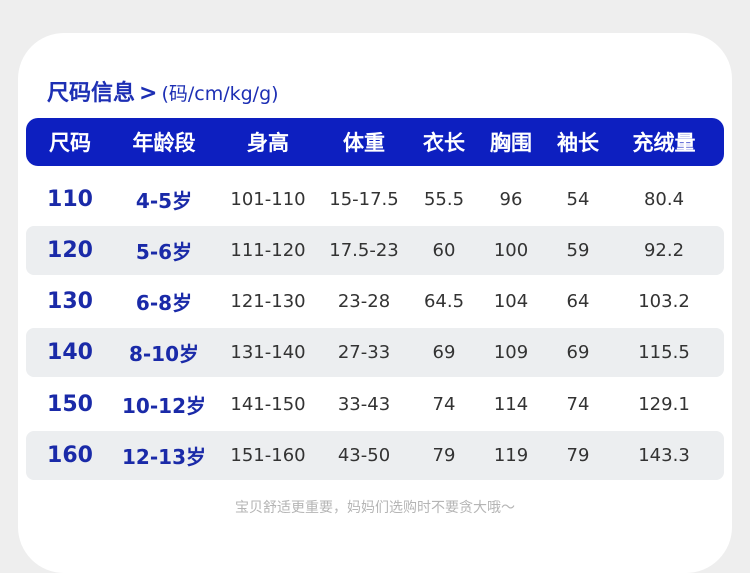  What do you see at coordinates (70, 455) in the screenshot?
I see `cell-size: 160` at bounding box center [70, 455].